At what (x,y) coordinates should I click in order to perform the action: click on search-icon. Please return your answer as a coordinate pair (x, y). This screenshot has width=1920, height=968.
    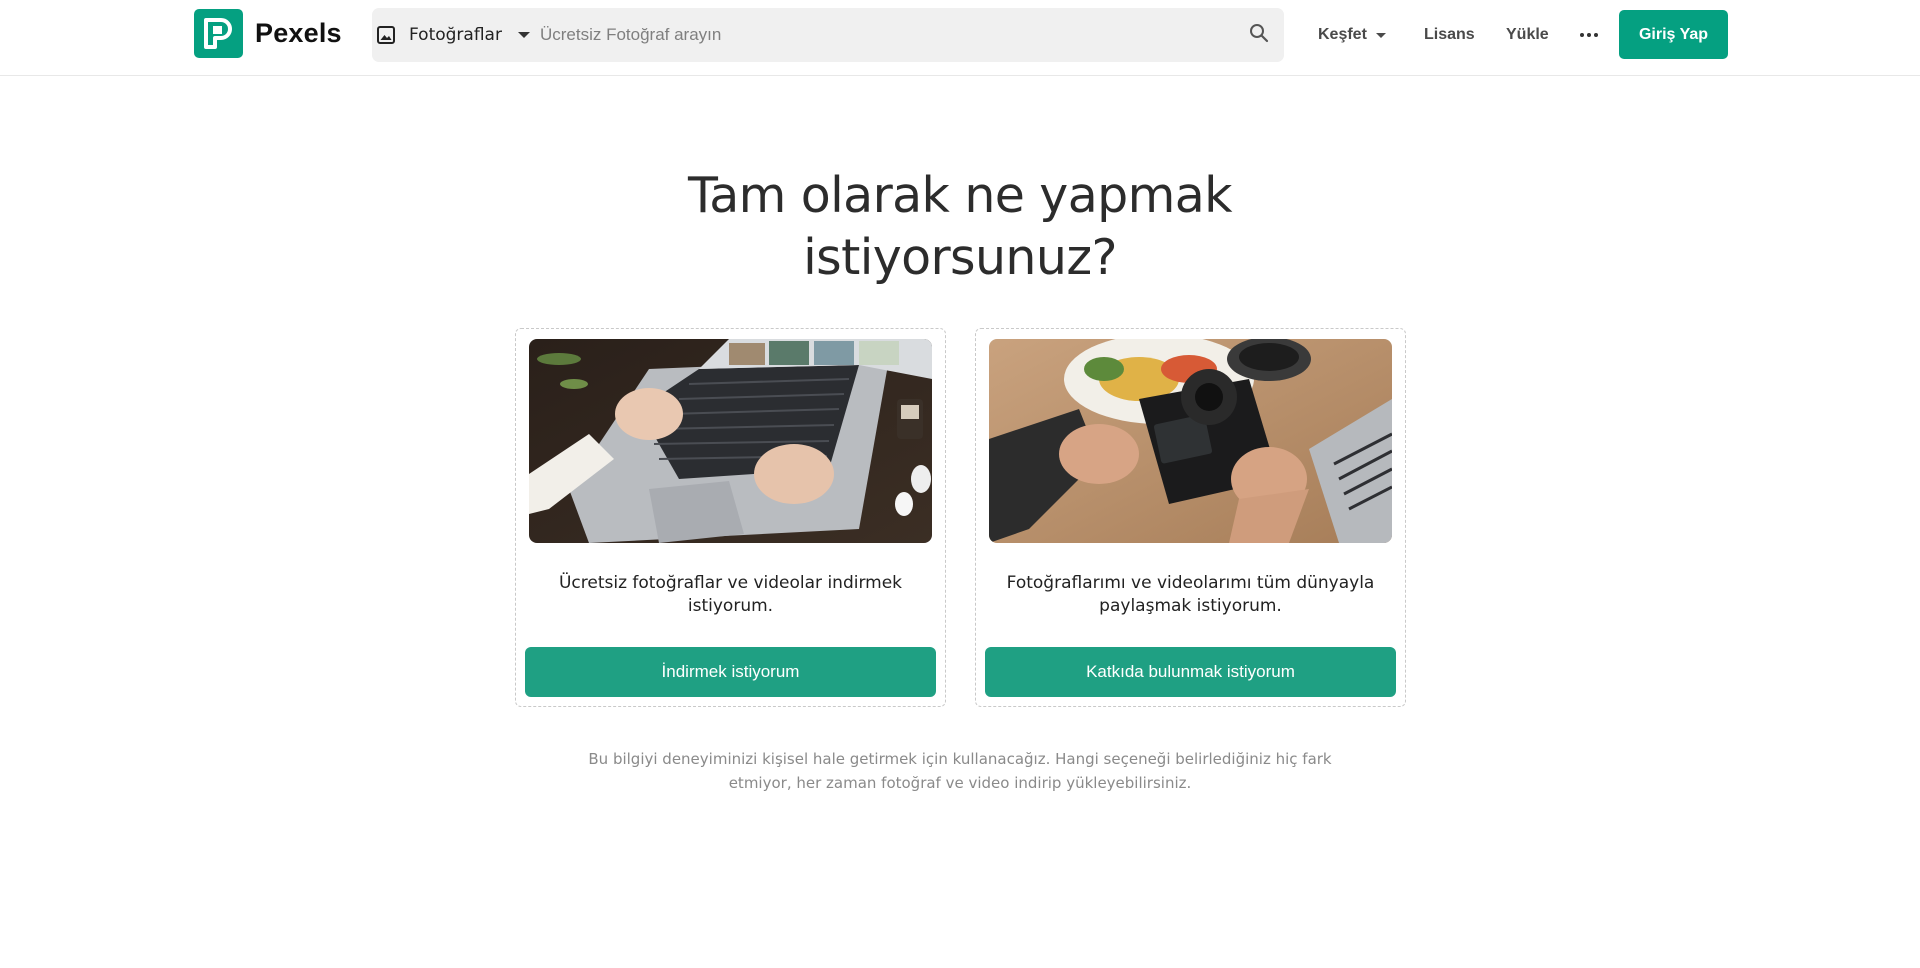
    Looking at the image, I should click on (1259, 35).